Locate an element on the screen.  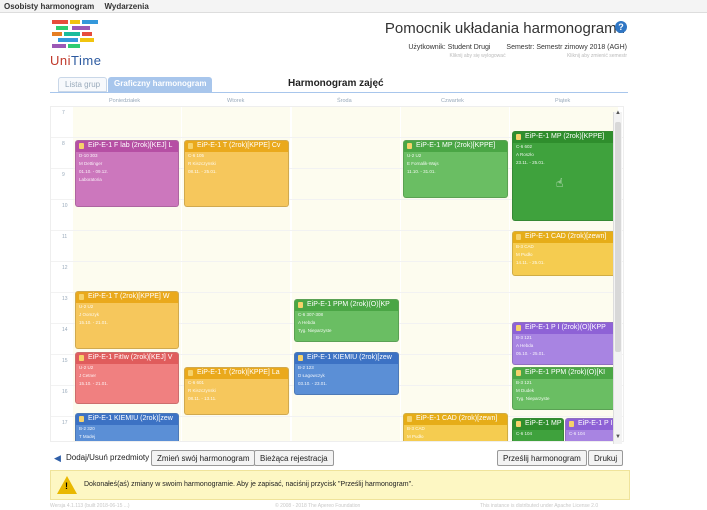
event-block: EiP-E-1 MP C-6 104 is located at coordinates (538, 429).